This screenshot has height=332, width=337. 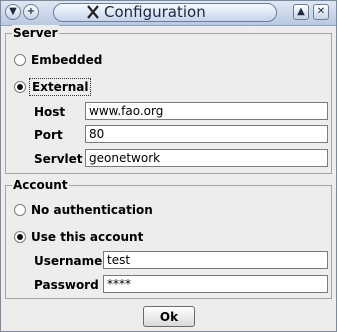 I want to click on radio-embedded-label: Embedded, so click(x=67, y=60).